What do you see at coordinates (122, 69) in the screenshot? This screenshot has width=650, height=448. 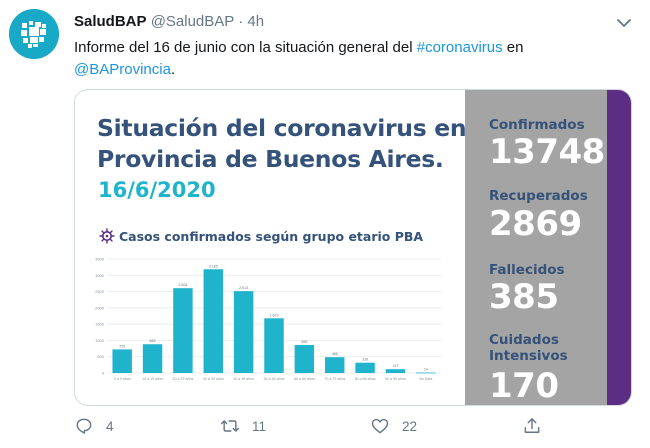 I see `mention-link: @BAProvincia` at bounding box center [122, 69].